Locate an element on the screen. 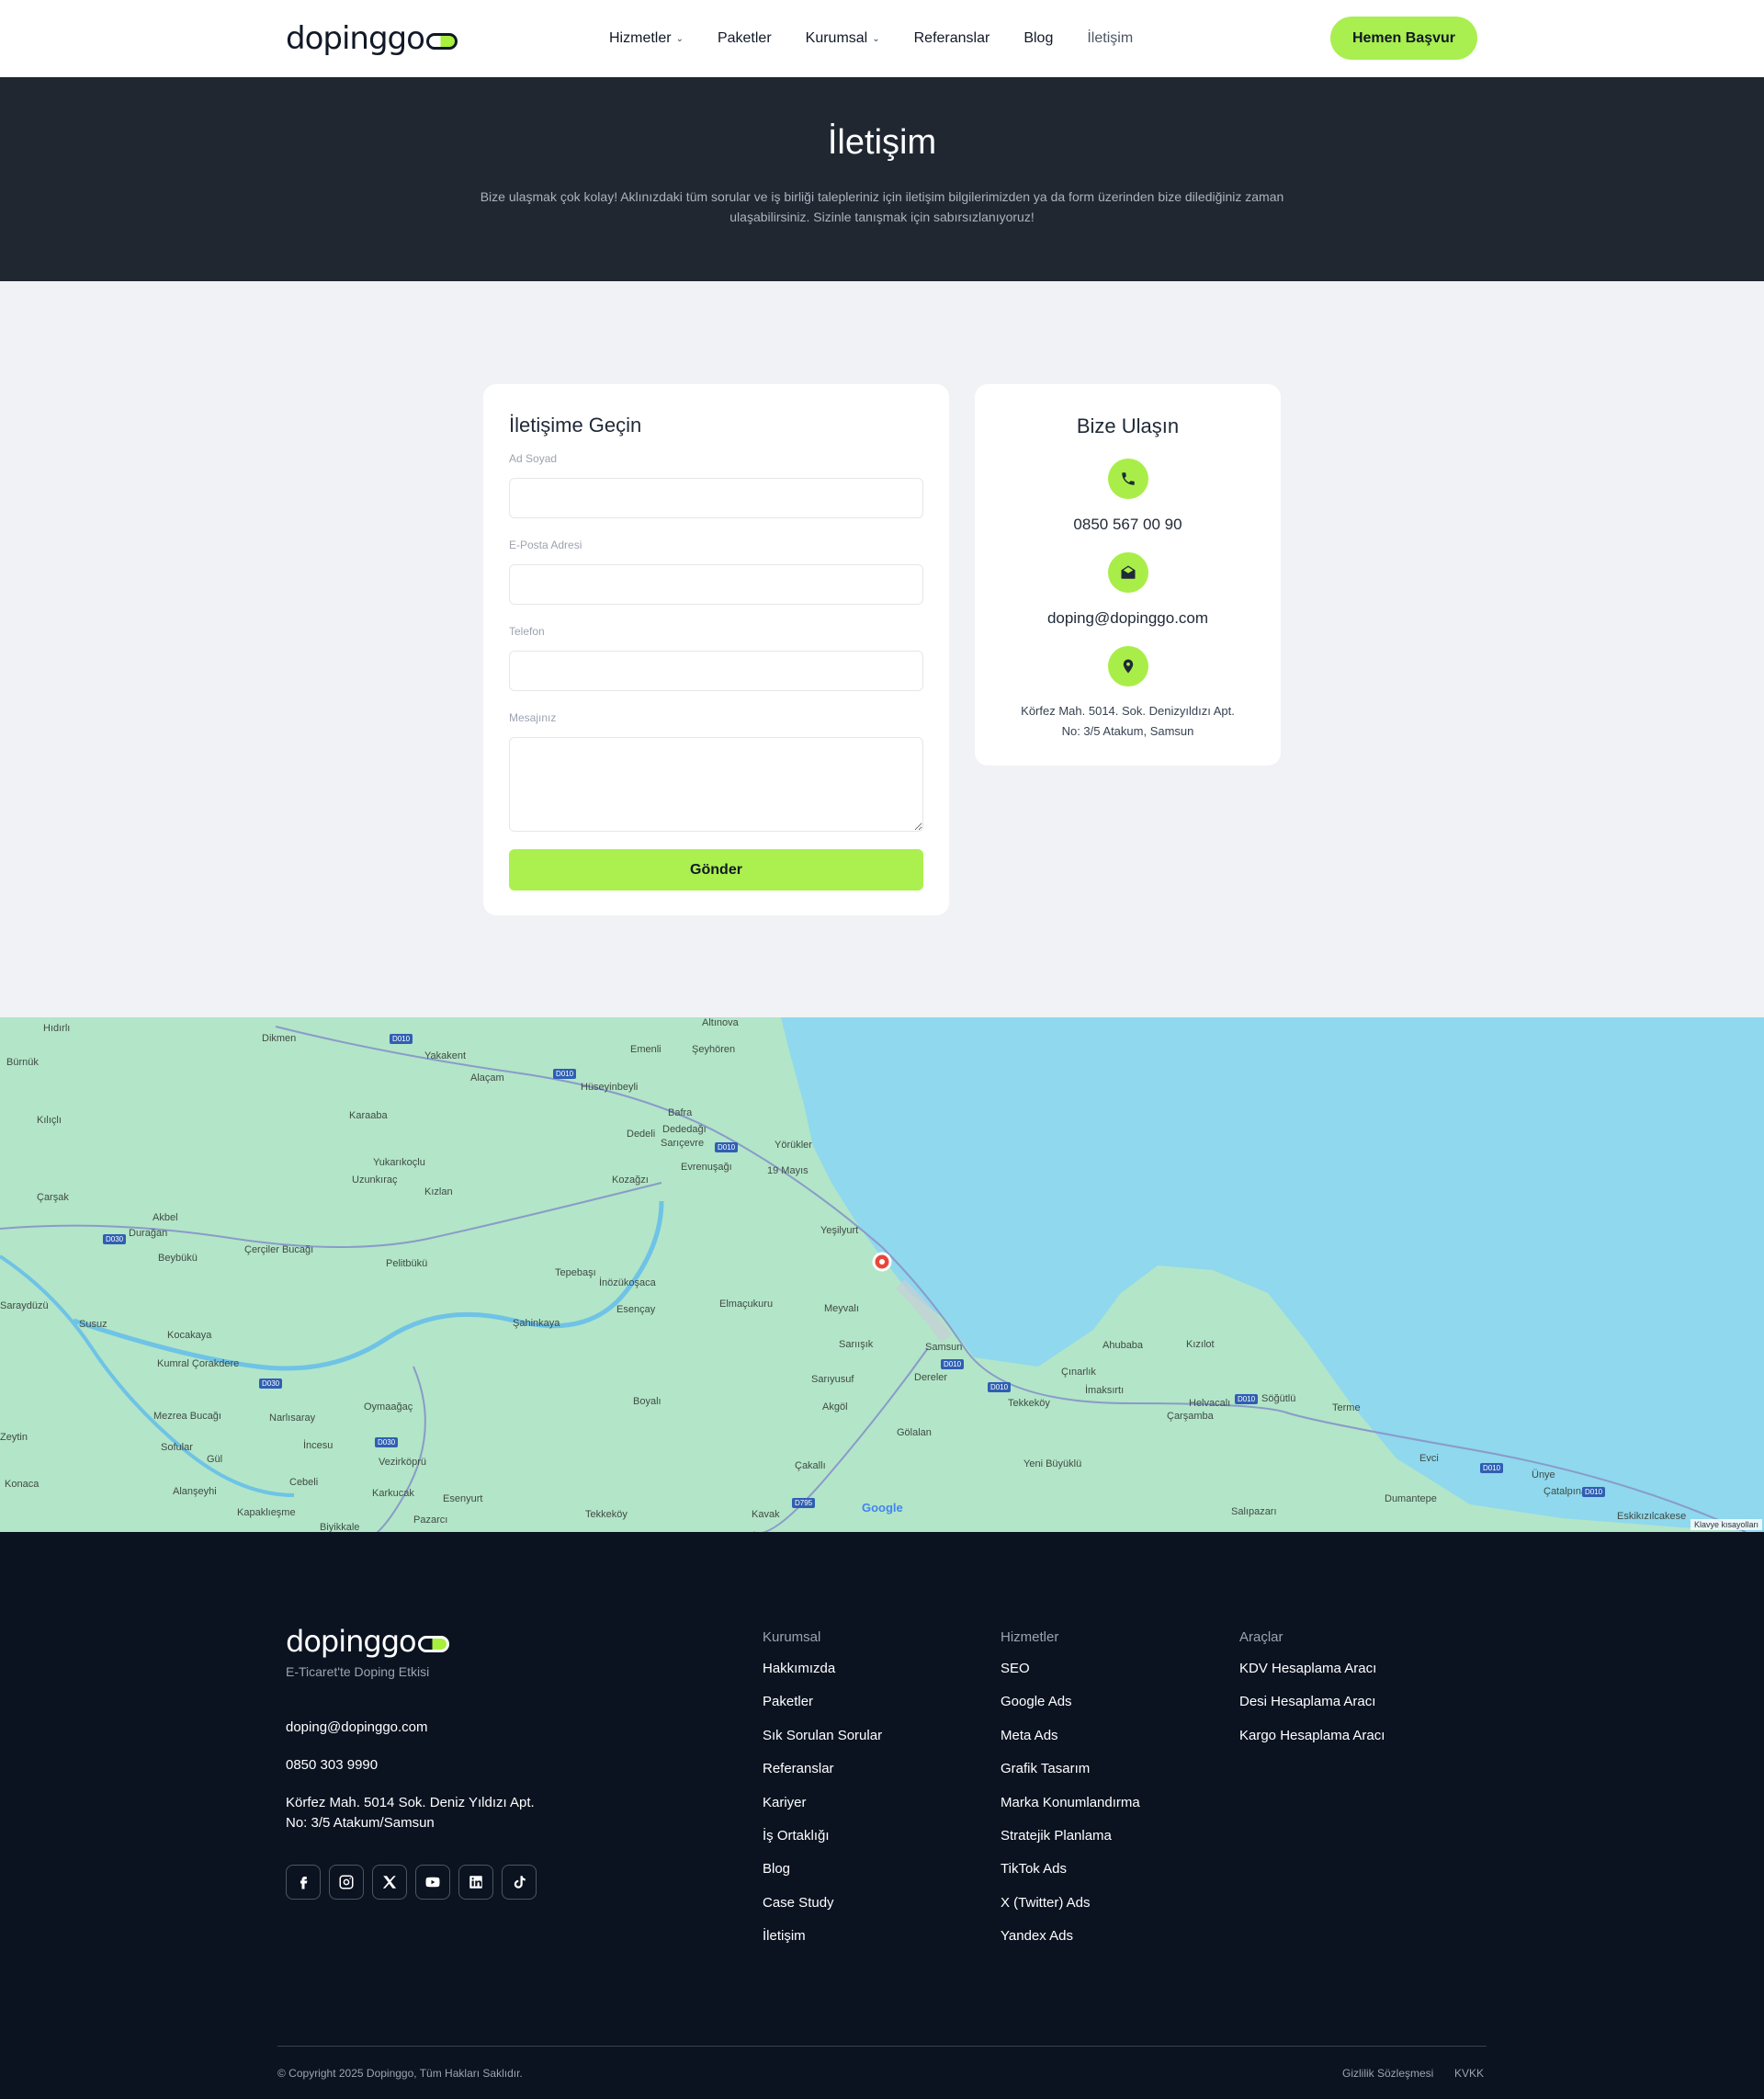 Image resolution: width=1764 pixels, height=2099 pixels. map-label: Beybükü is located at coordinates (178, 1258).